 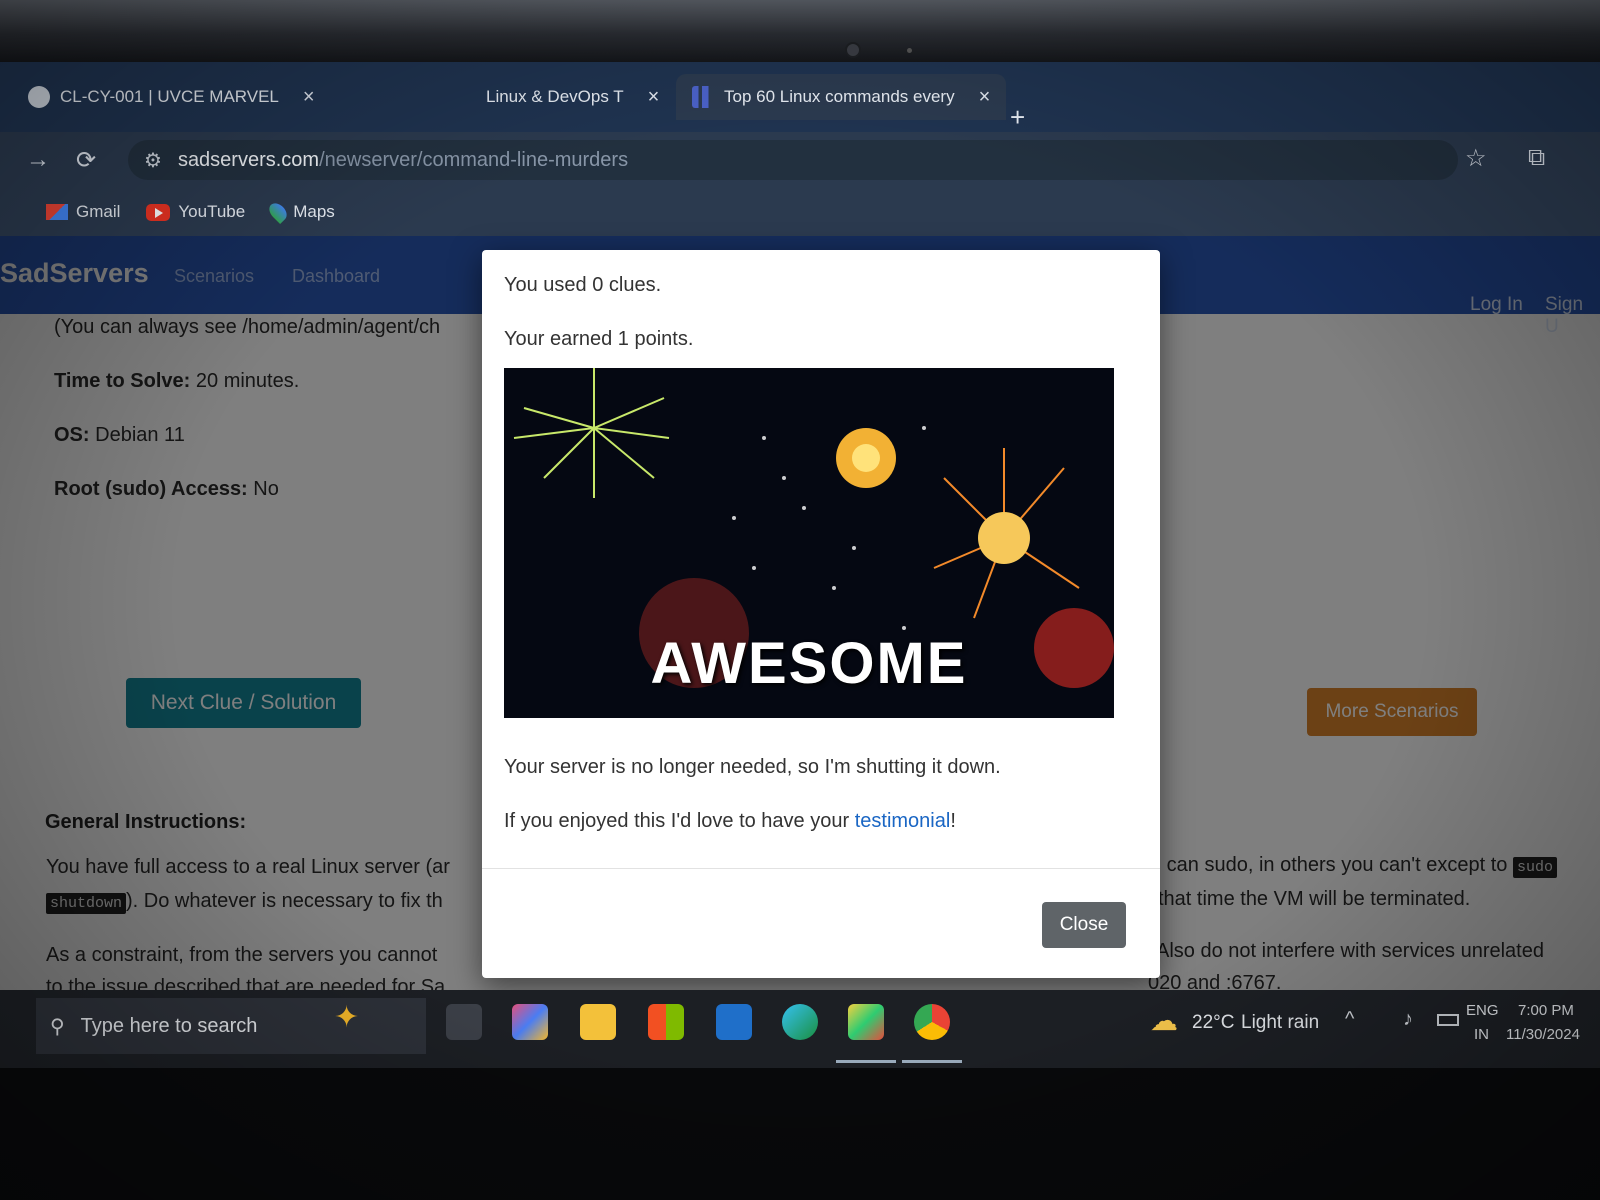 I want to click on bookmark-youtube: YouTube, so click(x=195, y=212).